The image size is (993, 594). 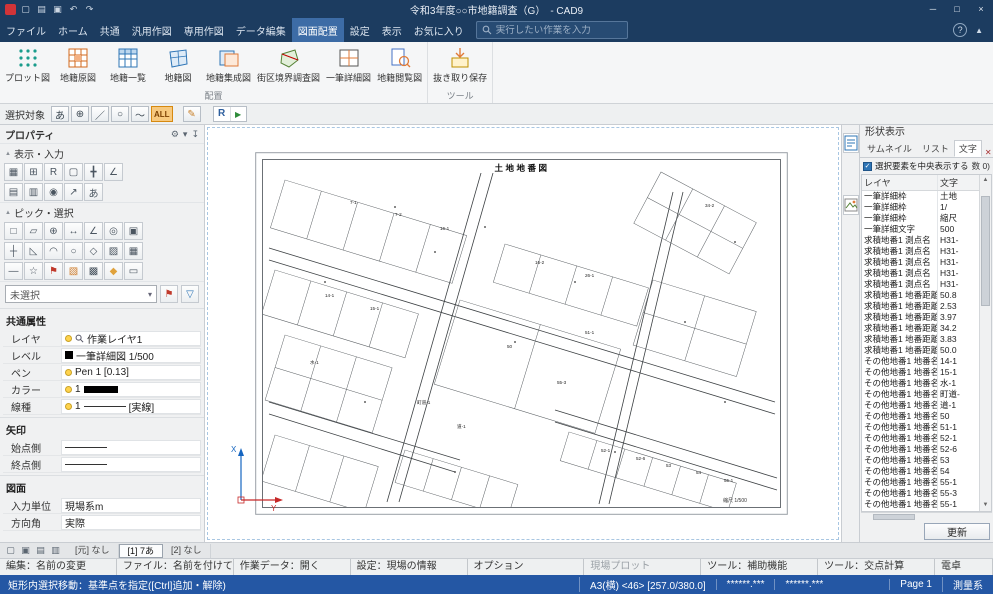 What do you see at coordinates (920, 207) in the screenshot?
I see `text-list-row: 一筆詳細枠 1/` at bounding box center [920, 207].